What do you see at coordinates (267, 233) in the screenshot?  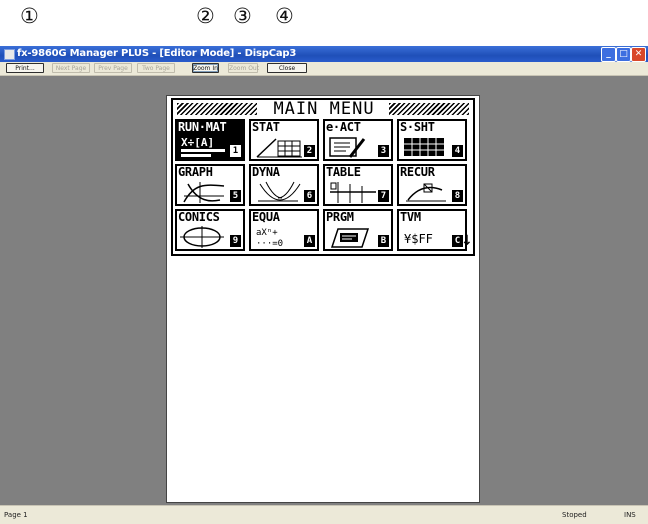 I see `svg-text: aXⁿ+` at bounding box center [267, 233].